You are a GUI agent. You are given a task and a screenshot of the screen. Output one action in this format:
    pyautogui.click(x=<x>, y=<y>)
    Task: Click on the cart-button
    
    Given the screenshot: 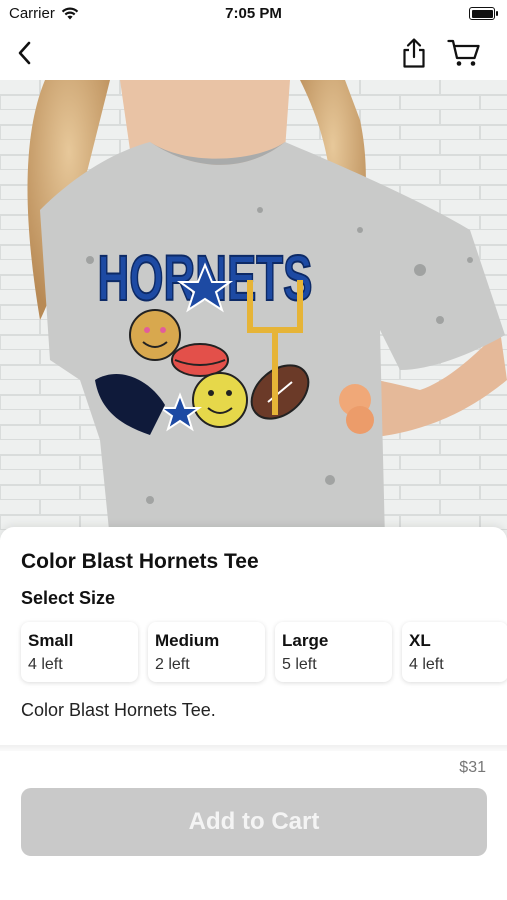 What is the action you would take?
    pyautogui.click(x=464, y=53)
    